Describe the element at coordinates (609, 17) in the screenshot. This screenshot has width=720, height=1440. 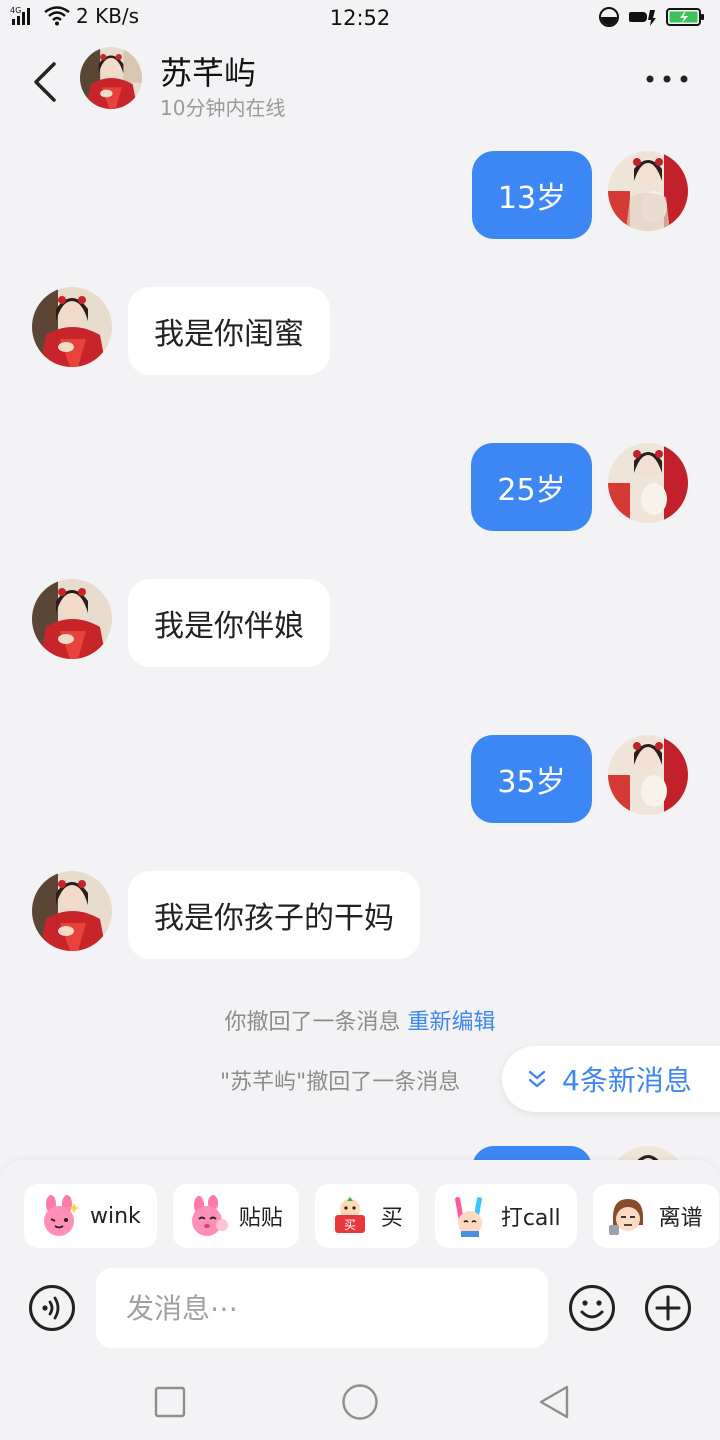
I see `do-not-disturb-icon` at that location.